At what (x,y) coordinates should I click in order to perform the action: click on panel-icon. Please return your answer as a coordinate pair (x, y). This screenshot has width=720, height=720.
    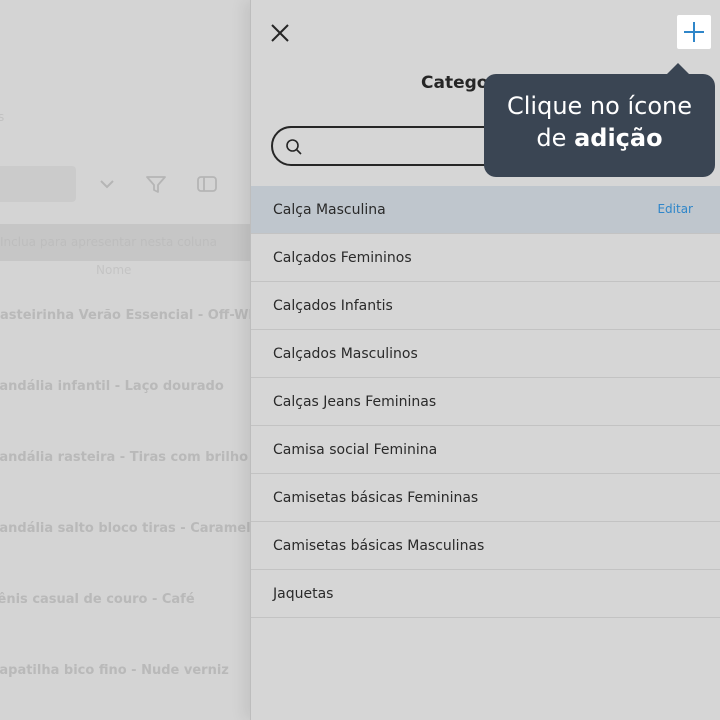
    Looking at the image, I should click on (207, 184).